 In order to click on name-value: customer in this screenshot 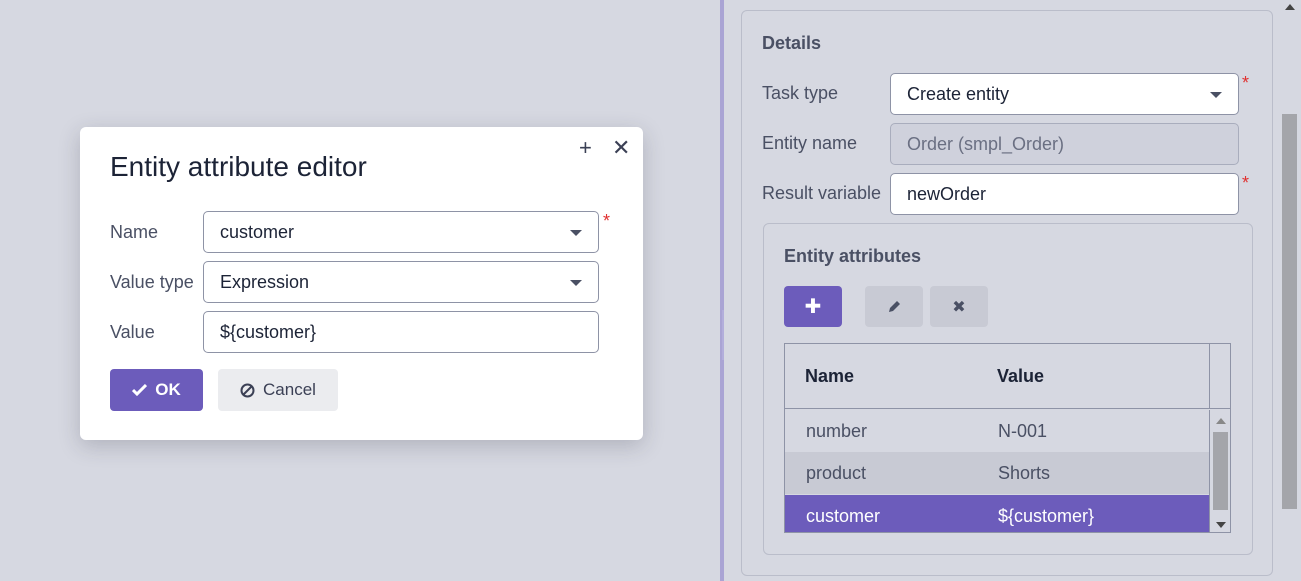, I will do `click(257, 231)`.